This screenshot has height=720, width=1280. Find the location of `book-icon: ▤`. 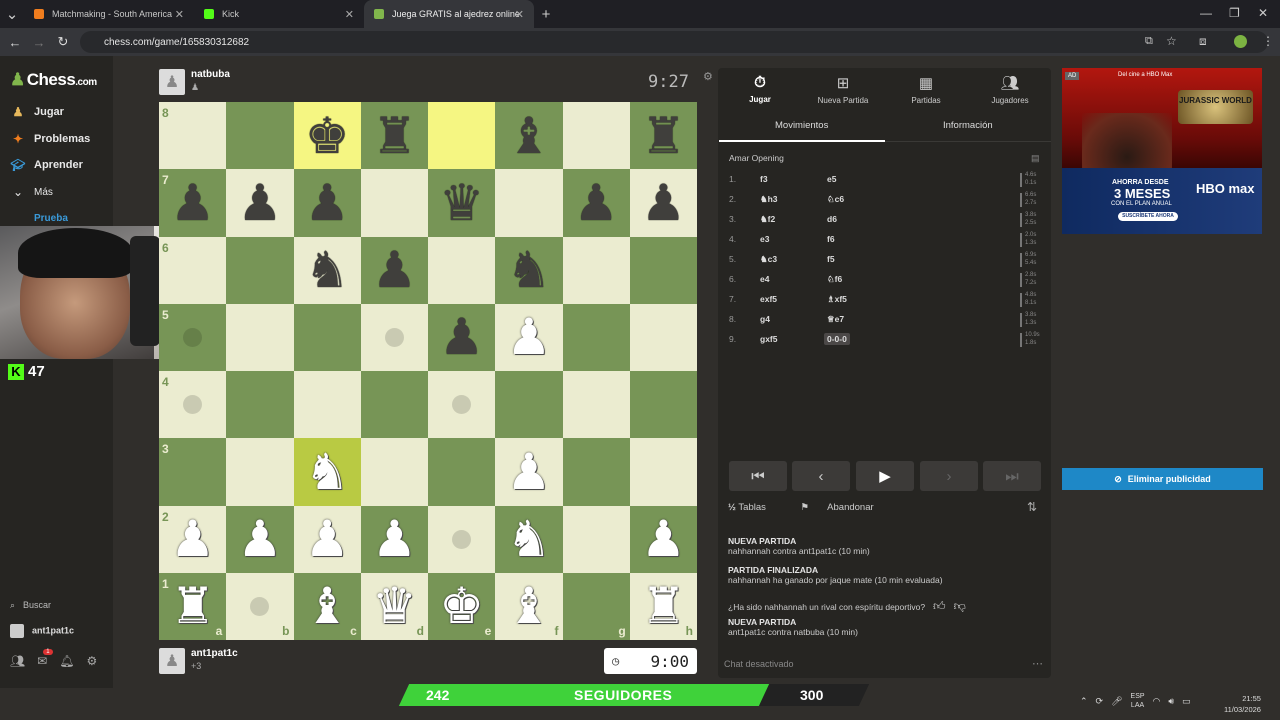

book-icon: ▤ is located at coordinates (1035, 158).